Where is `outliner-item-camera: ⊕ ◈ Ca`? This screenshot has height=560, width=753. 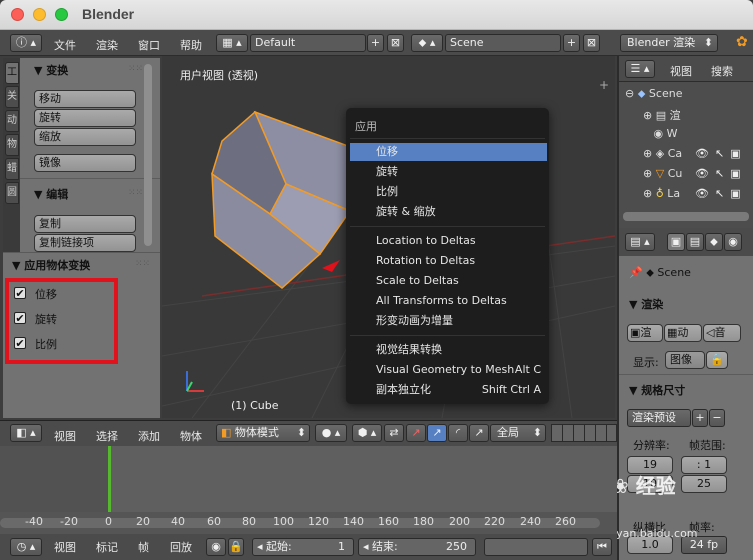 outliner-item-camera: ⊕ ◈ Ca is located at coordinates (662, 153).